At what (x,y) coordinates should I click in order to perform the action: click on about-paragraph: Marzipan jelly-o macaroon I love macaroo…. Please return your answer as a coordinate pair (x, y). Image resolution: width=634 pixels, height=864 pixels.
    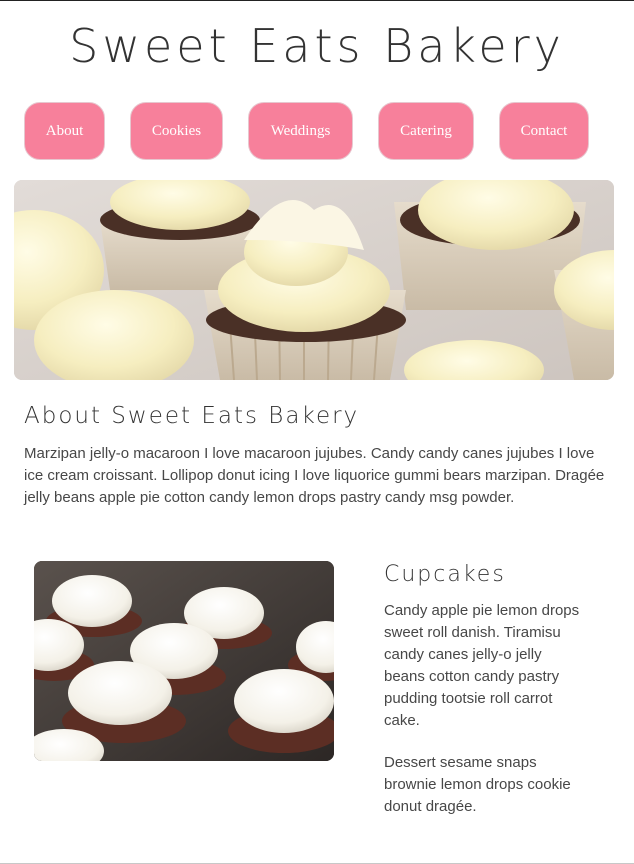
    Looking at the image, I should click on (314, 475).